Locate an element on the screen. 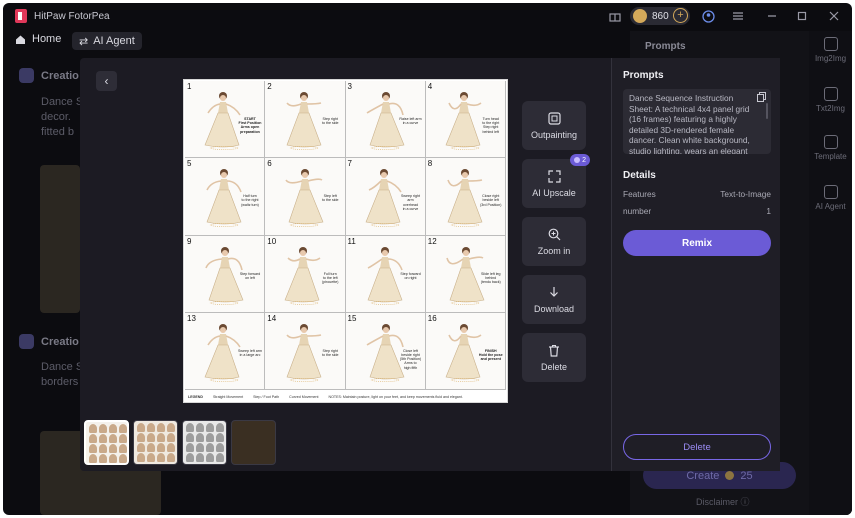 This screenshot has width=855, height=518. prompts-title: Prompts is located at coordinates (643, 75).